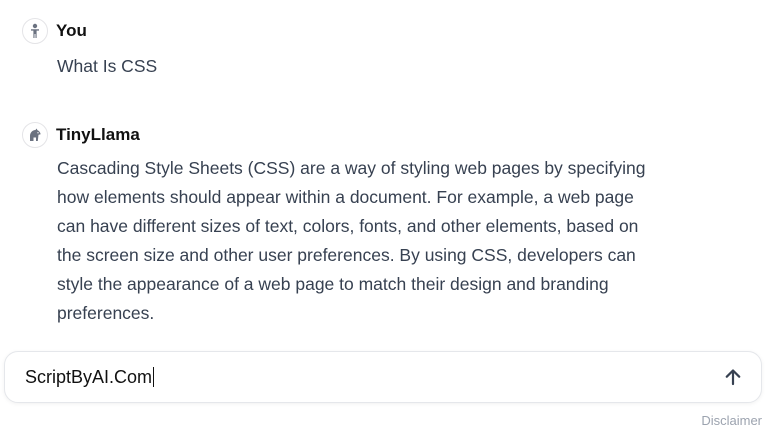  Describe the element at coordinates (89, 376) in the screenshot. I see `message-input-value: ScriptByAI.Com` at that location.